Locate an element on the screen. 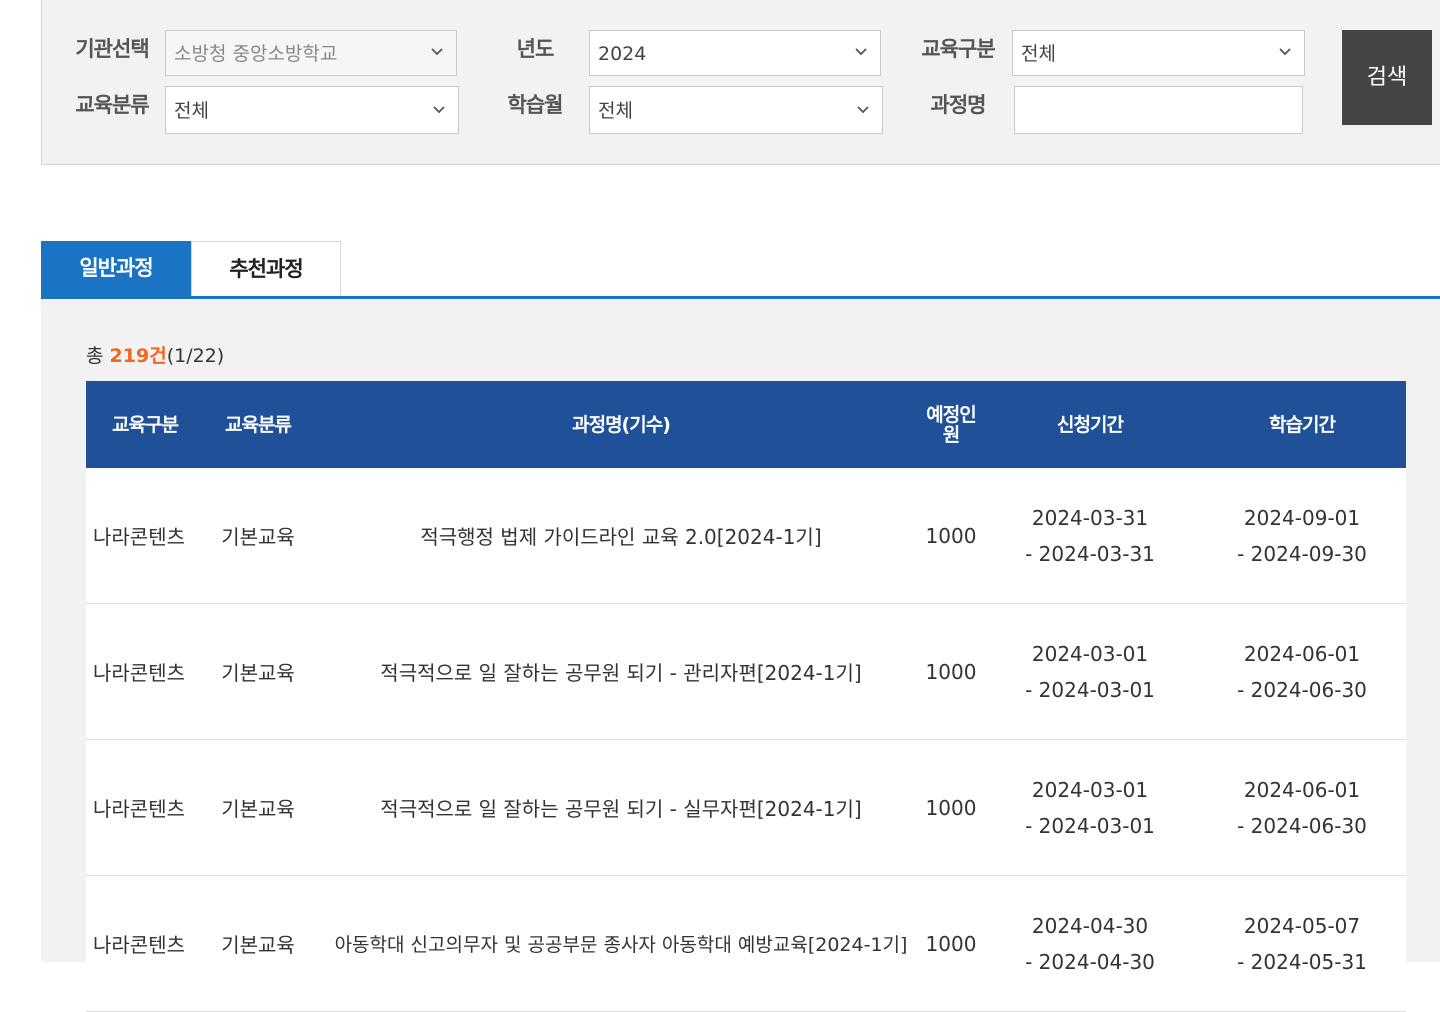 The image size is (1440, 1012). edu-category-select-value: 전체 is located at coordinates (191, 111).